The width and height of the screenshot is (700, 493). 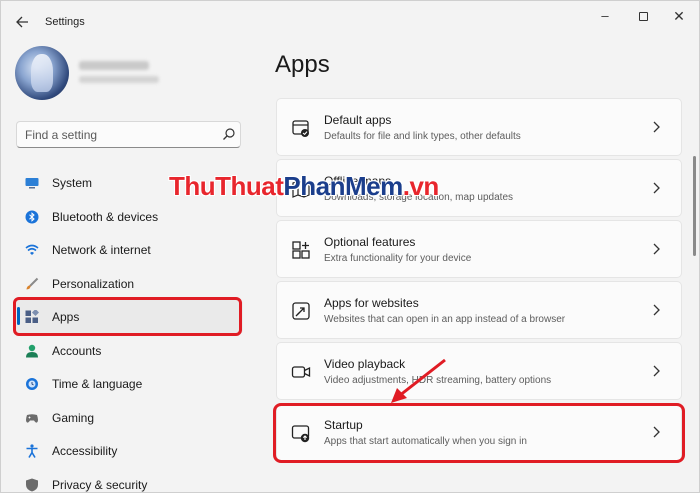 What do you see at coordinates (371, 303) in the screenshot?
I see `card-title: Apps for websites` at bounding box center [371, 303].